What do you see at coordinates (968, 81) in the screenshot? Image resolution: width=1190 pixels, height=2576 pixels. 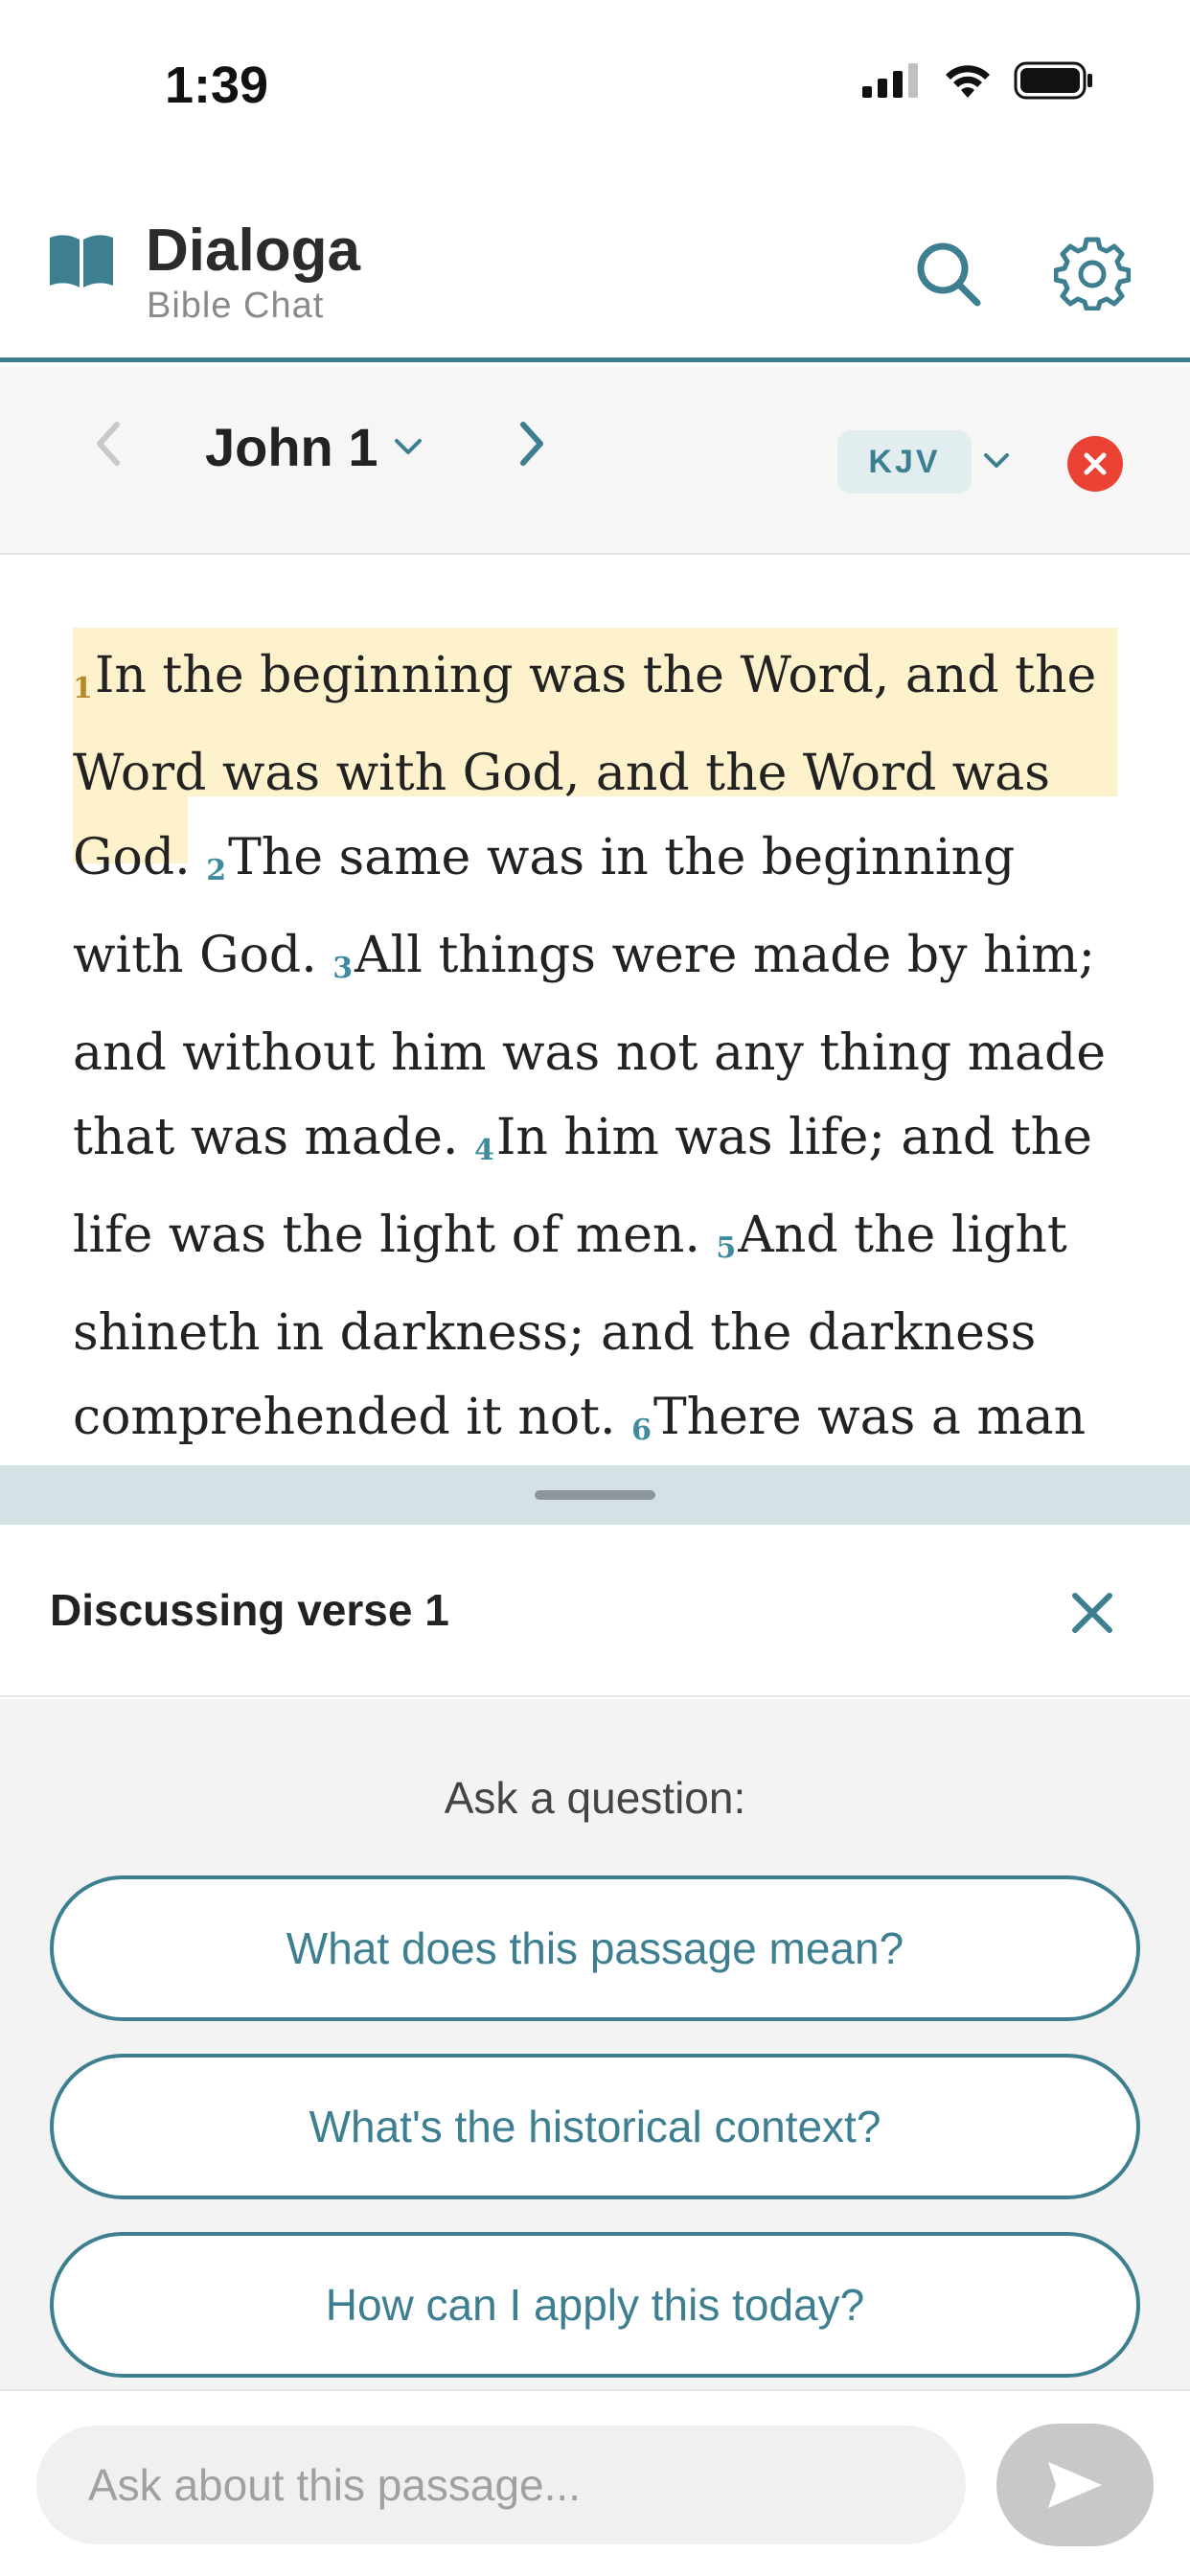 I see `wifi-icon` at bounding box center [968, 81].